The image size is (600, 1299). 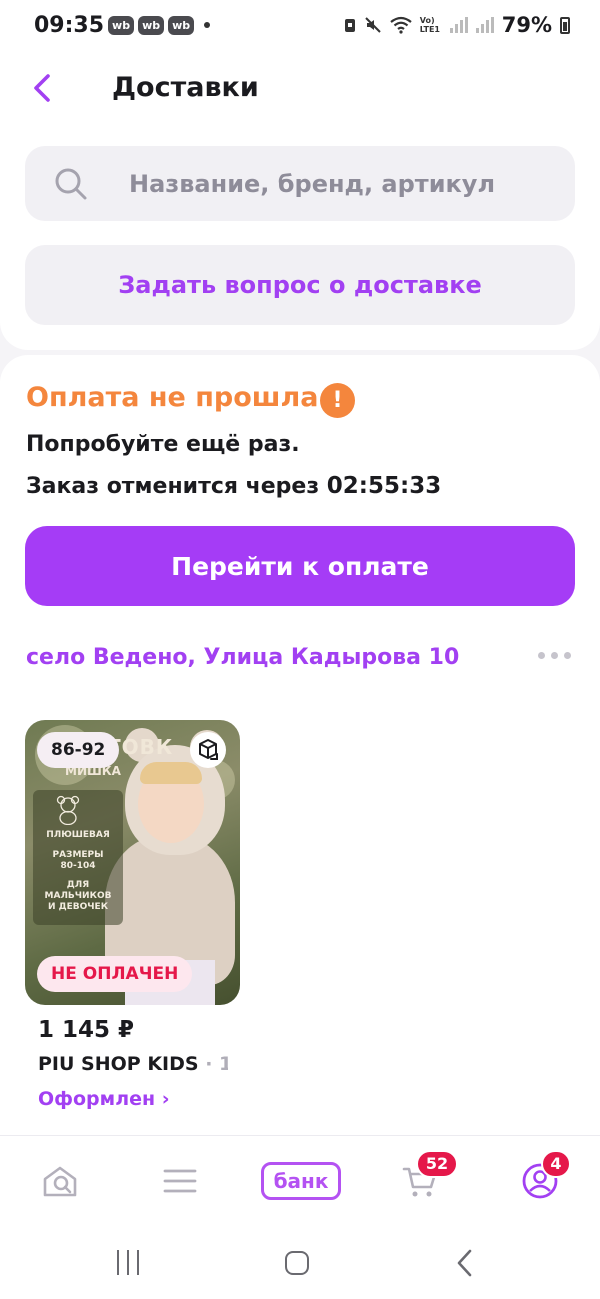 I want to click on cart-count-badge: 52, so click(x=437, y=1164).